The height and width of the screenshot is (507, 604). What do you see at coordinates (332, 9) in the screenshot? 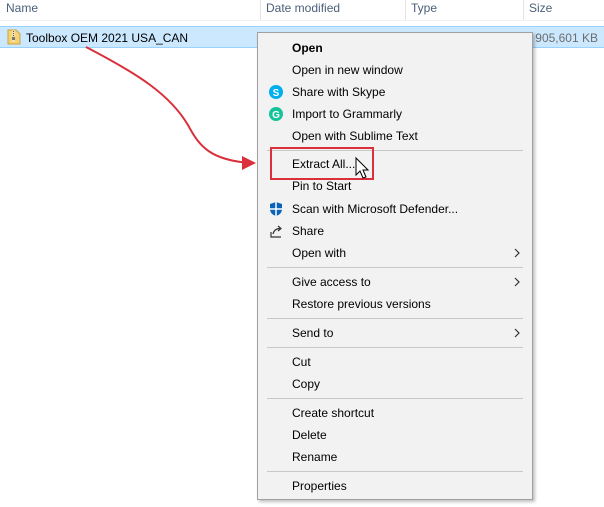
I see `column-header-date-modified: Date modified` at bounding box center [332, 9].